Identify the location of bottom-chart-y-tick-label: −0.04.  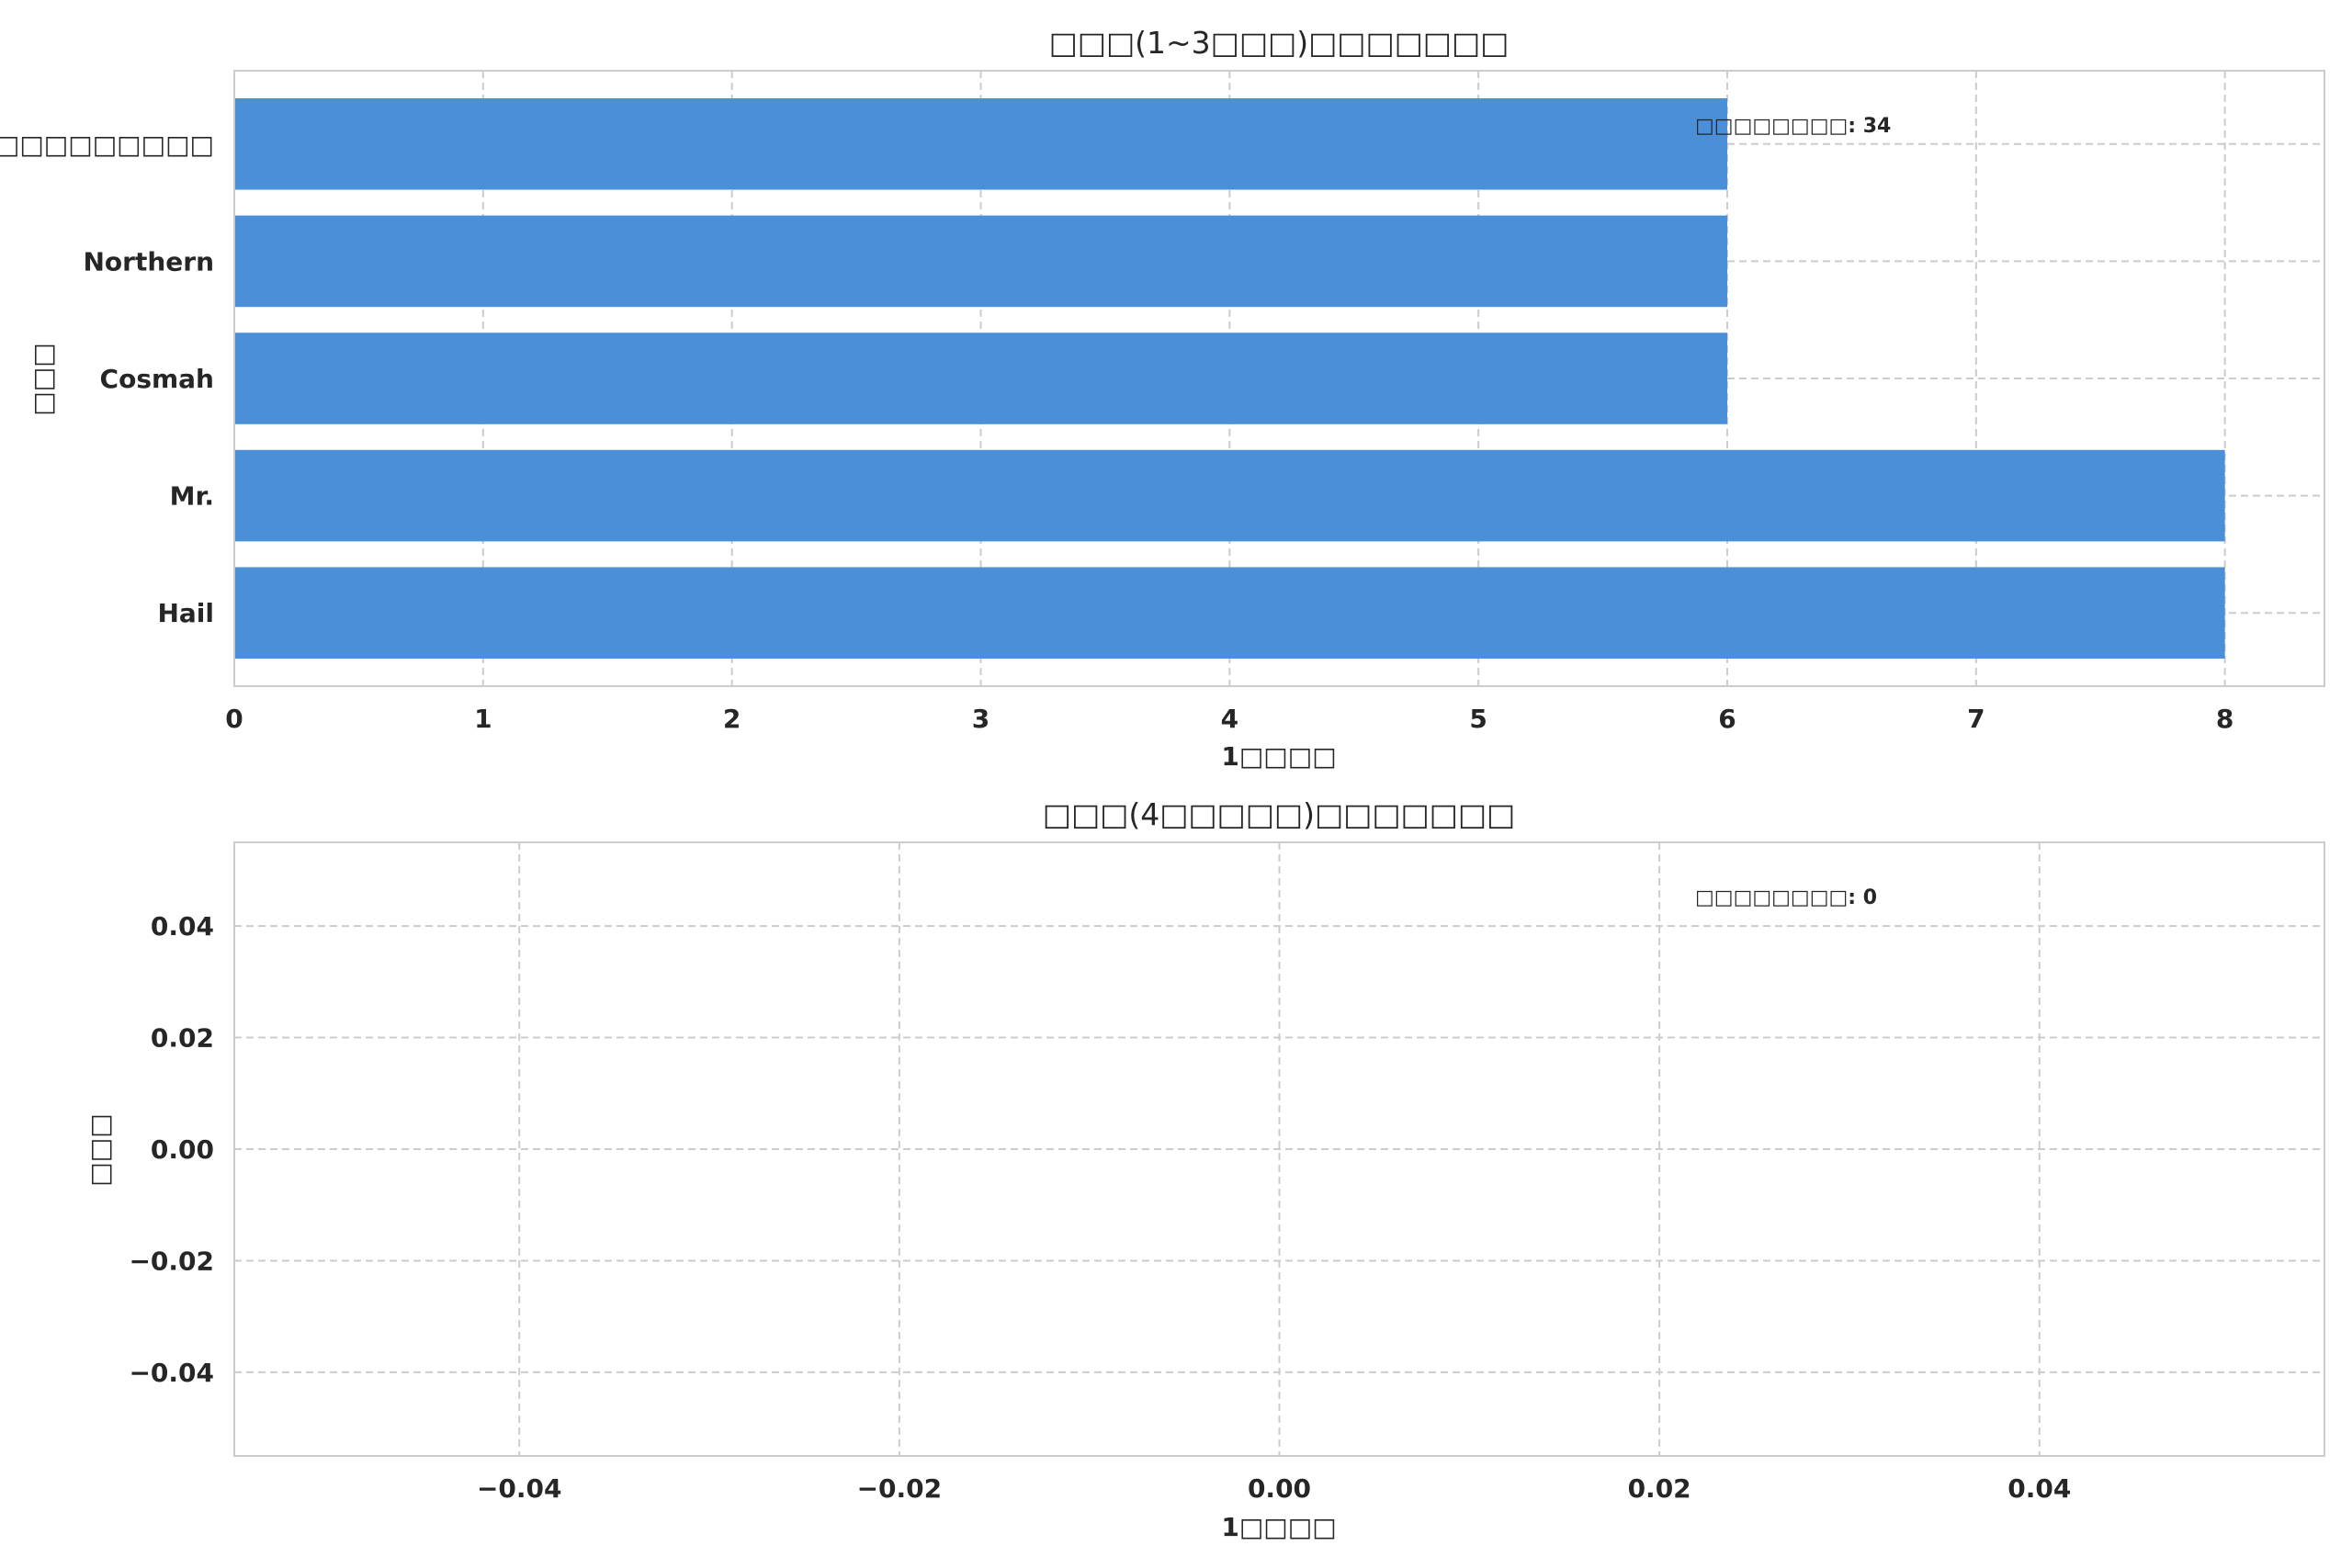
(171, 1373).